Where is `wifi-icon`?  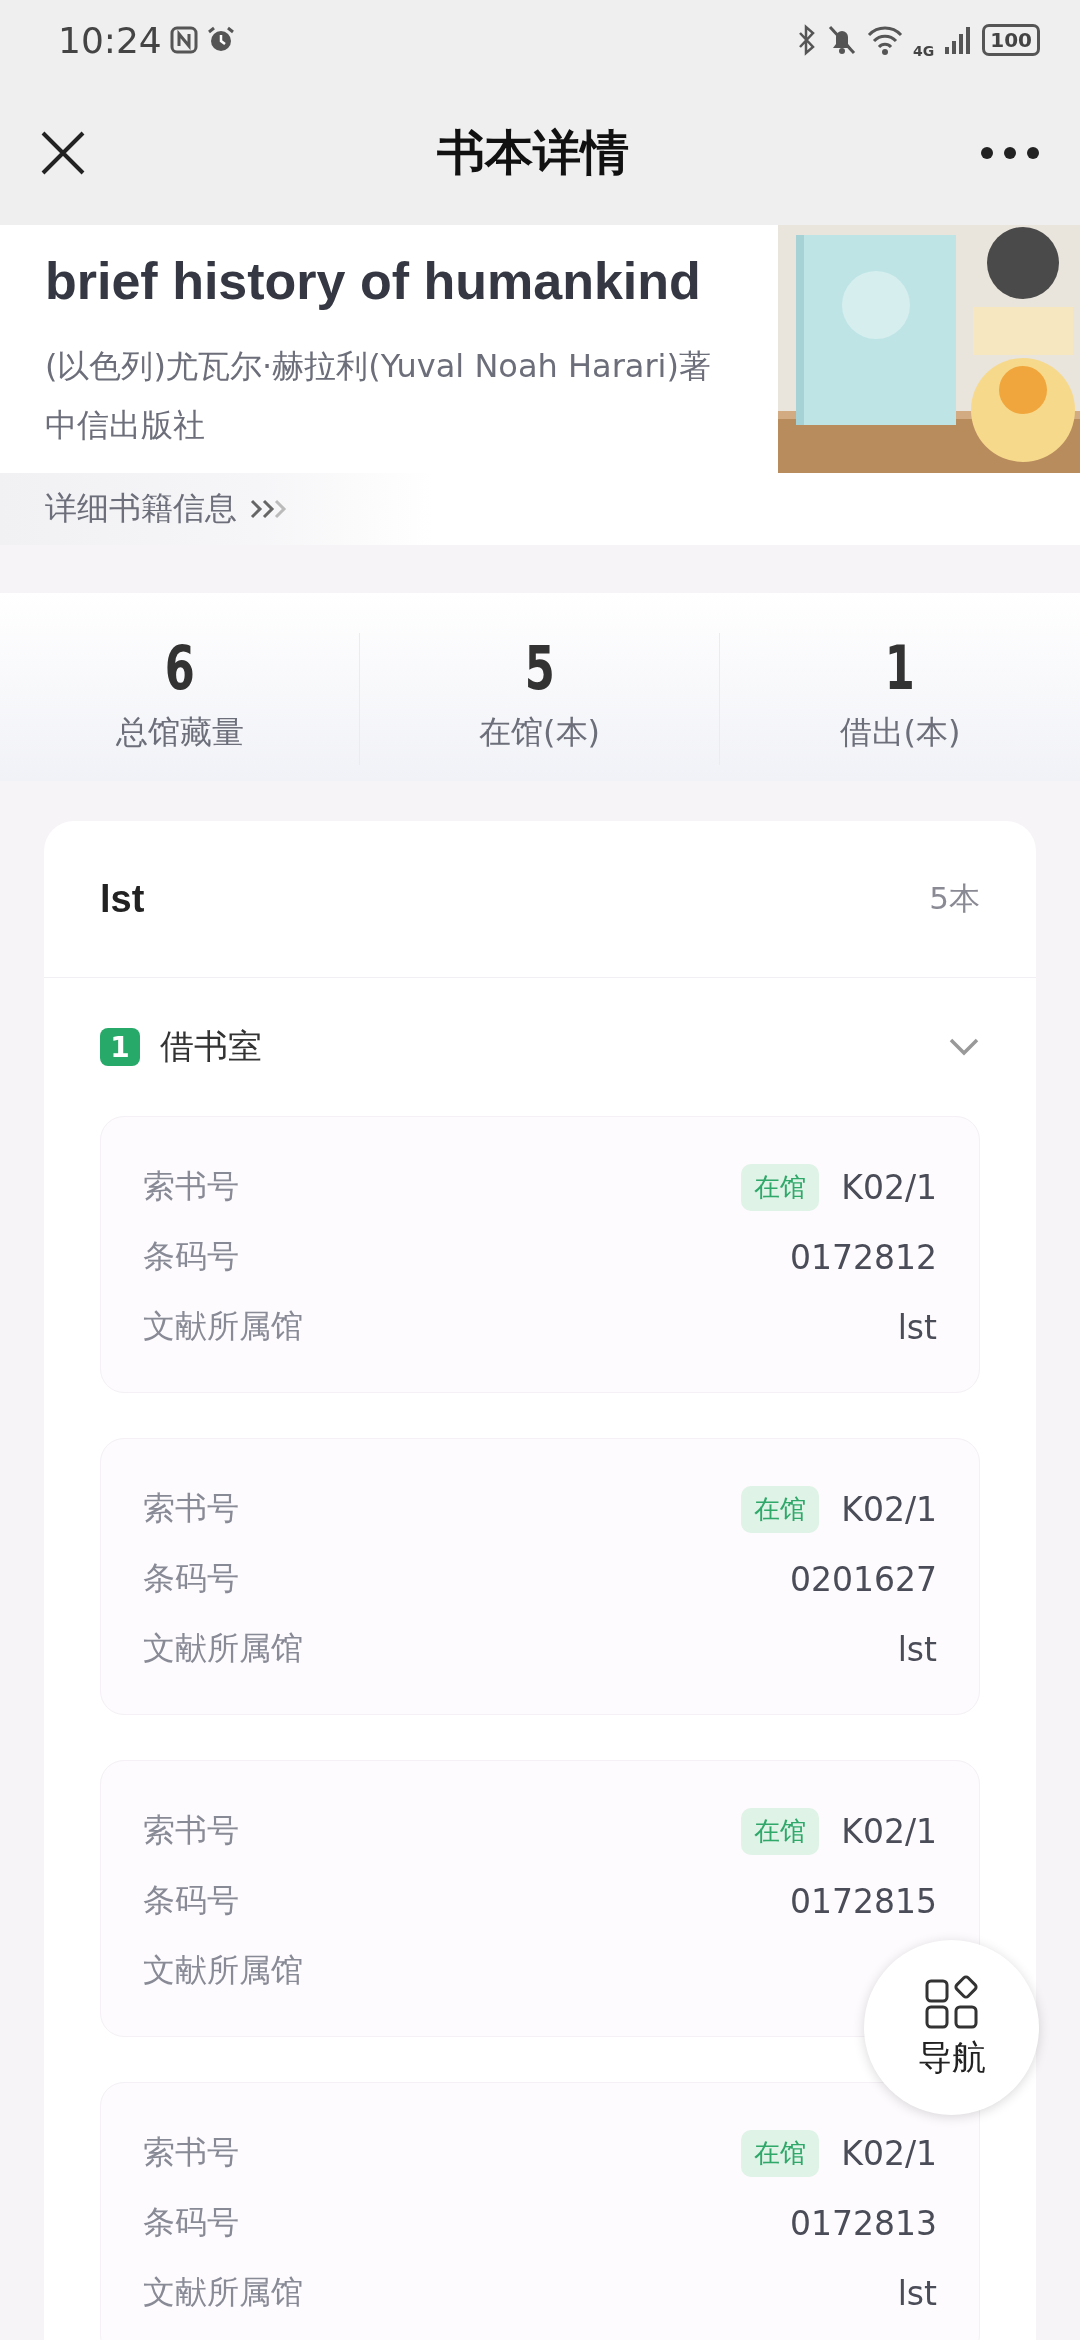 wifi-icon is located at coordinates (885, 40).